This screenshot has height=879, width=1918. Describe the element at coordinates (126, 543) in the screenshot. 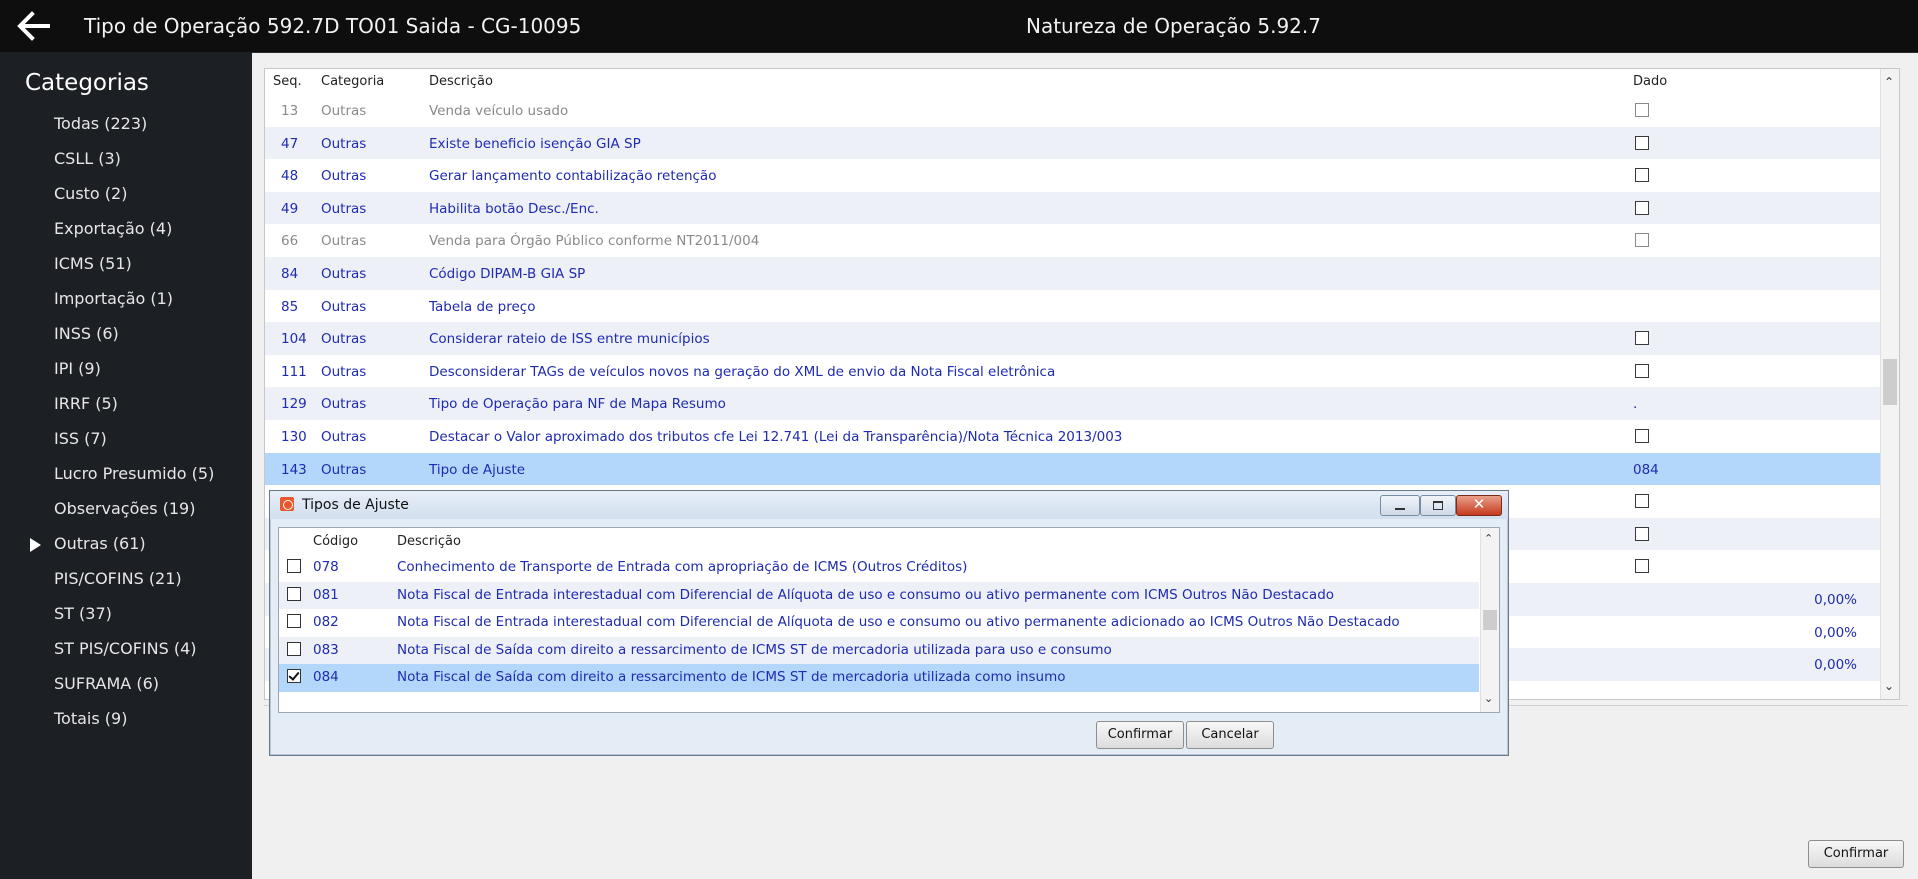

I see `sidebar-item: Outras (61)` at that location.